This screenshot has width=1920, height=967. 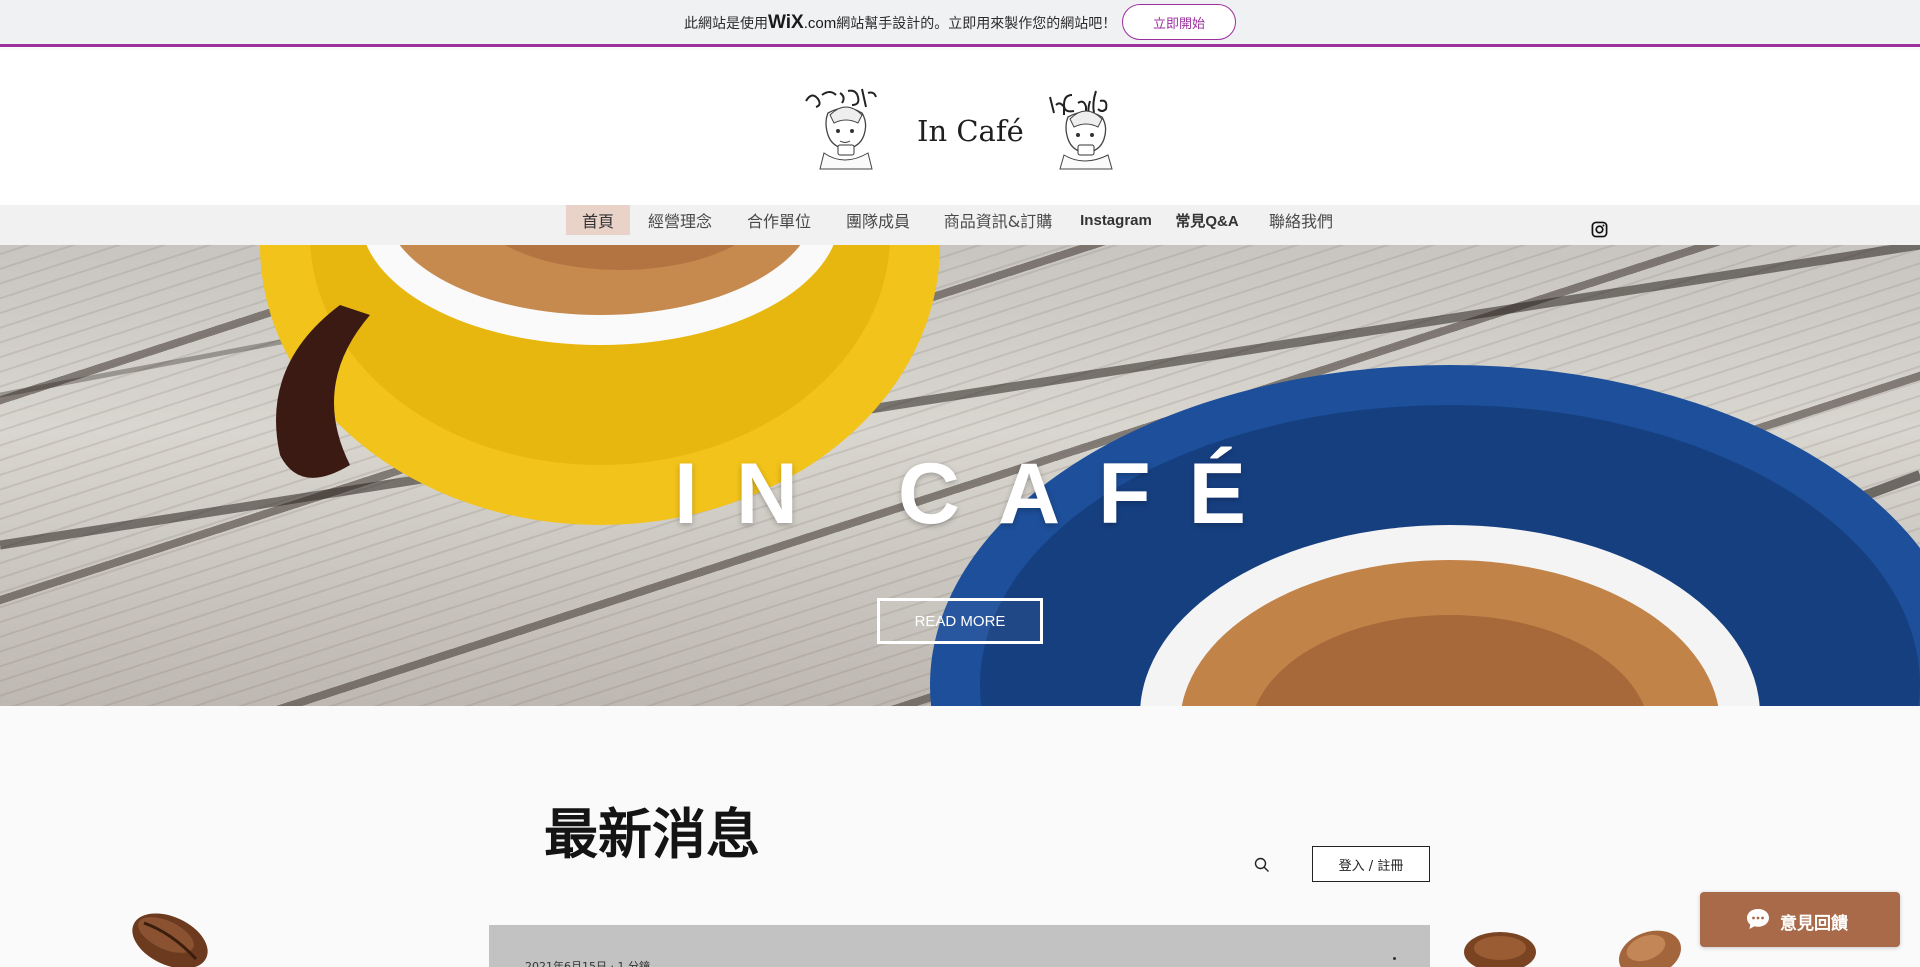 I want to click on nav-item-partners: 合作單位, so click(x=779, y=220).